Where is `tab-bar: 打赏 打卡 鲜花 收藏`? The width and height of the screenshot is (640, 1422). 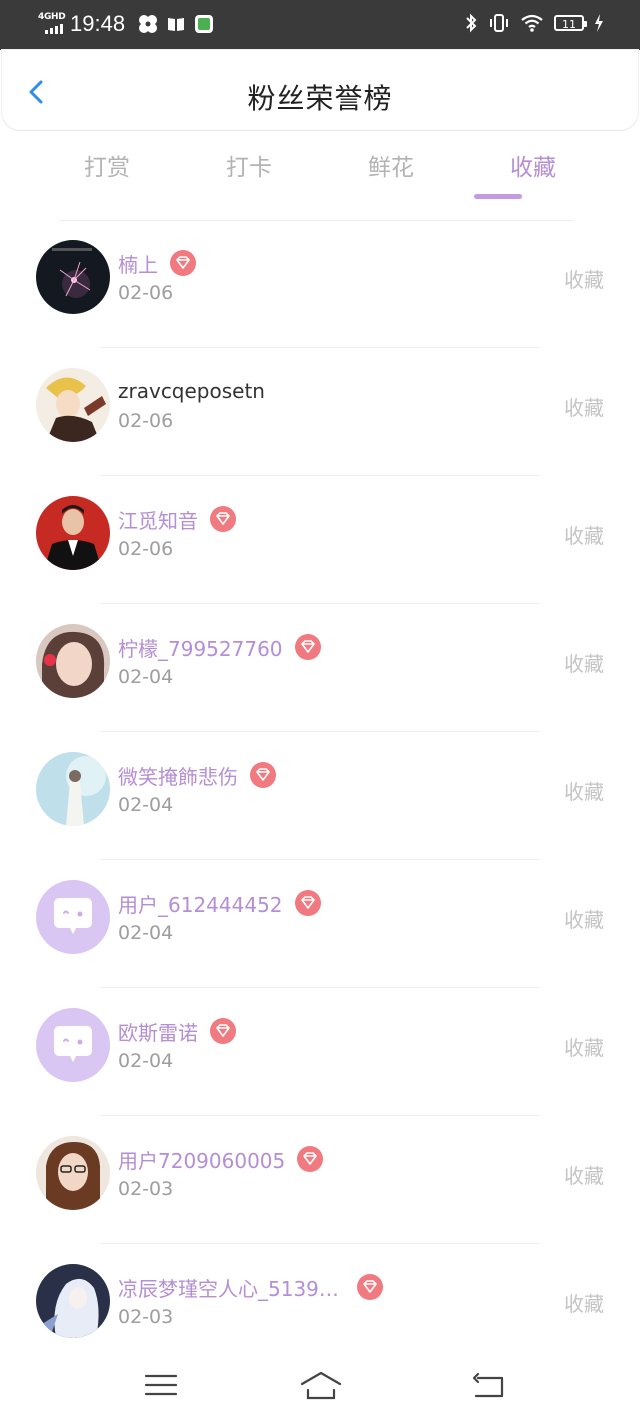
tab-bar: 打赏 打卡 鲜花 收藏 is located at coordinates (320, 175).